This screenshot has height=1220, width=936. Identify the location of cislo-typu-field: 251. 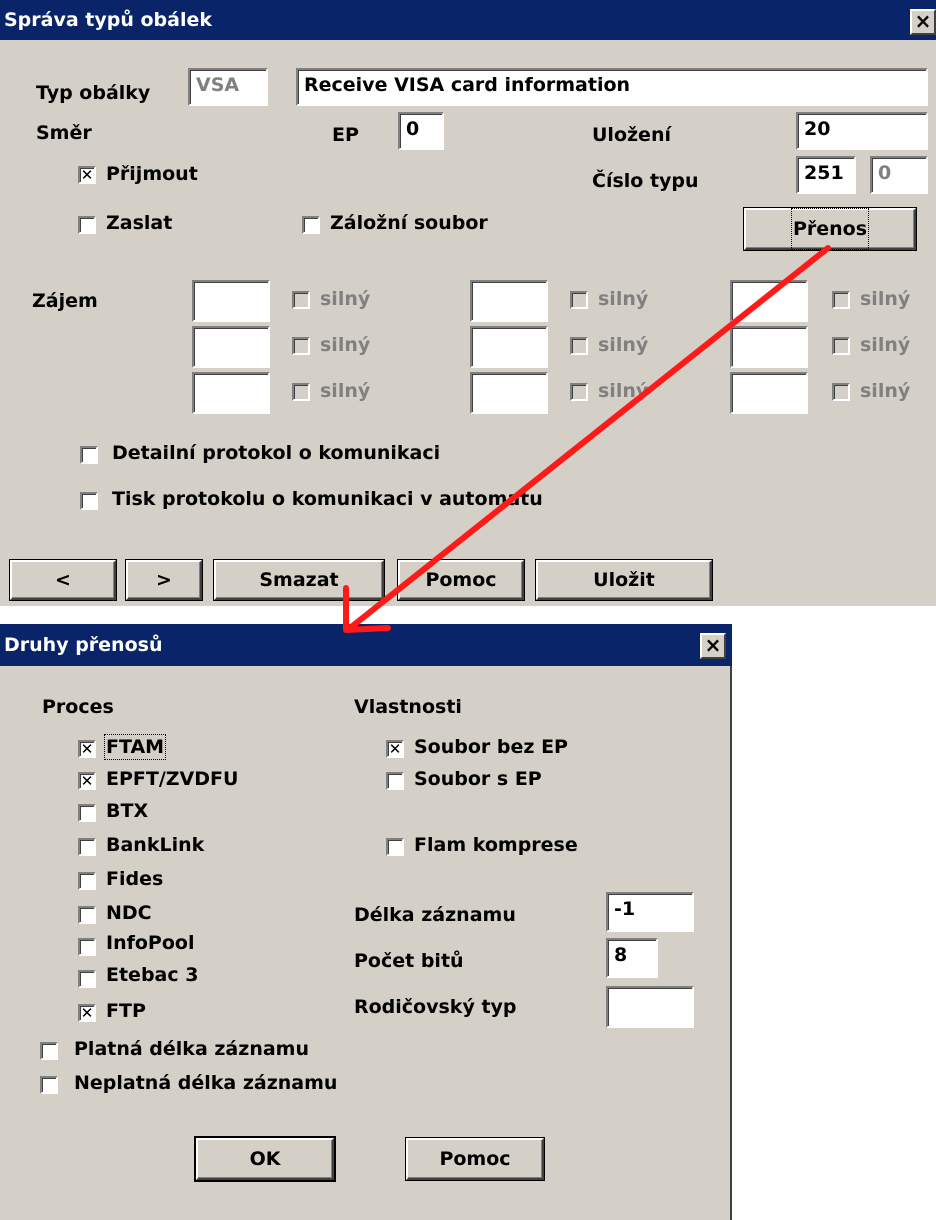
(826, 175).